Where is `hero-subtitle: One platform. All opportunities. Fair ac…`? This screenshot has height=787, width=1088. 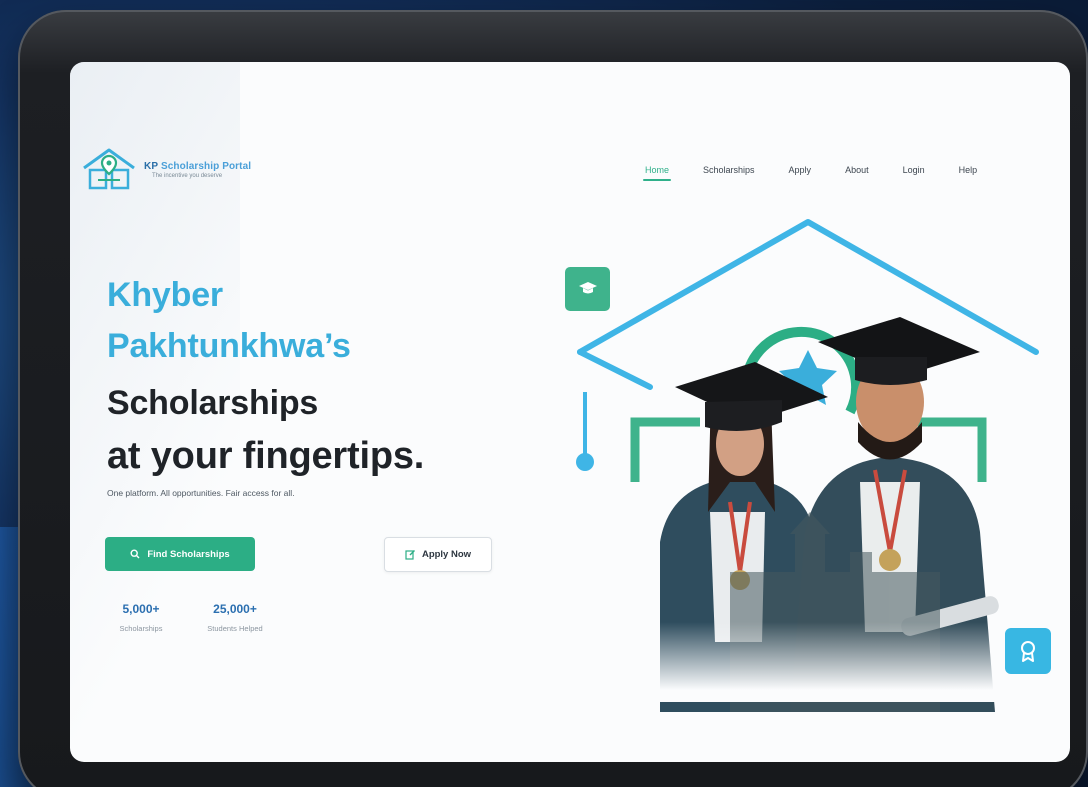
hero-subtitle: One platform. All opportunities. Fair ac… is located at coordinates (201, 493).